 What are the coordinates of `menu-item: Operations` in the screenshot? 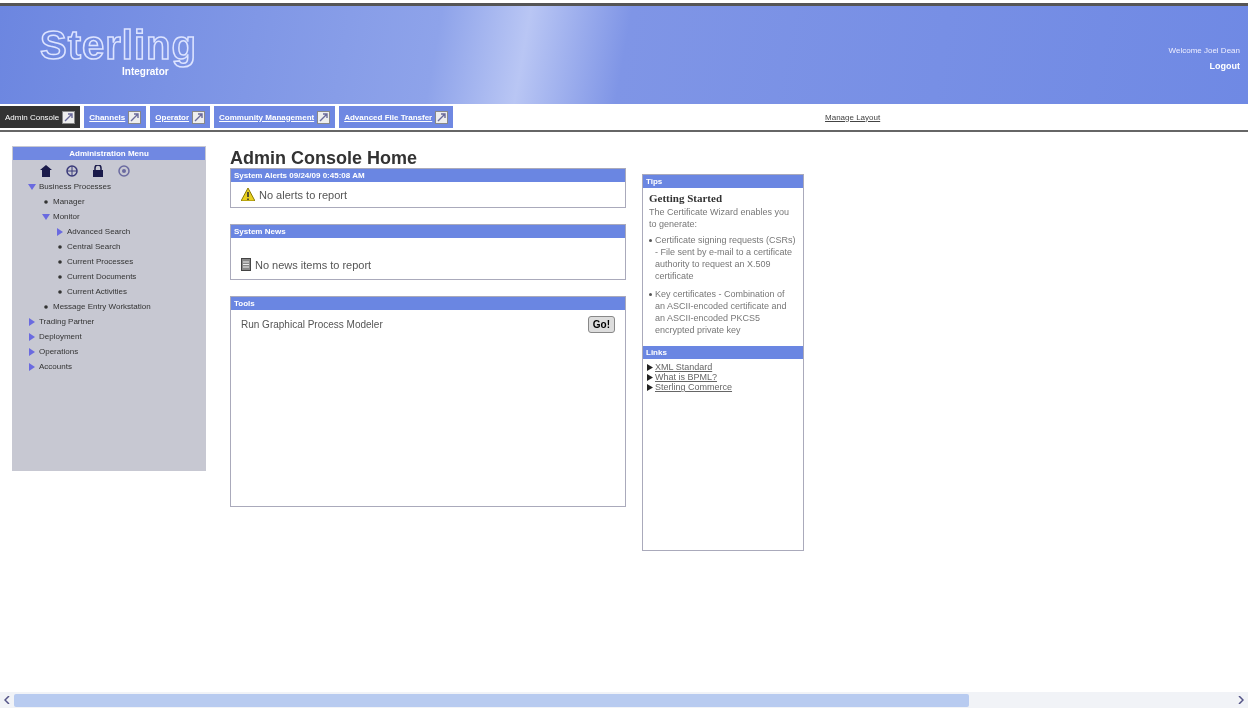 It's located at (59, 351).